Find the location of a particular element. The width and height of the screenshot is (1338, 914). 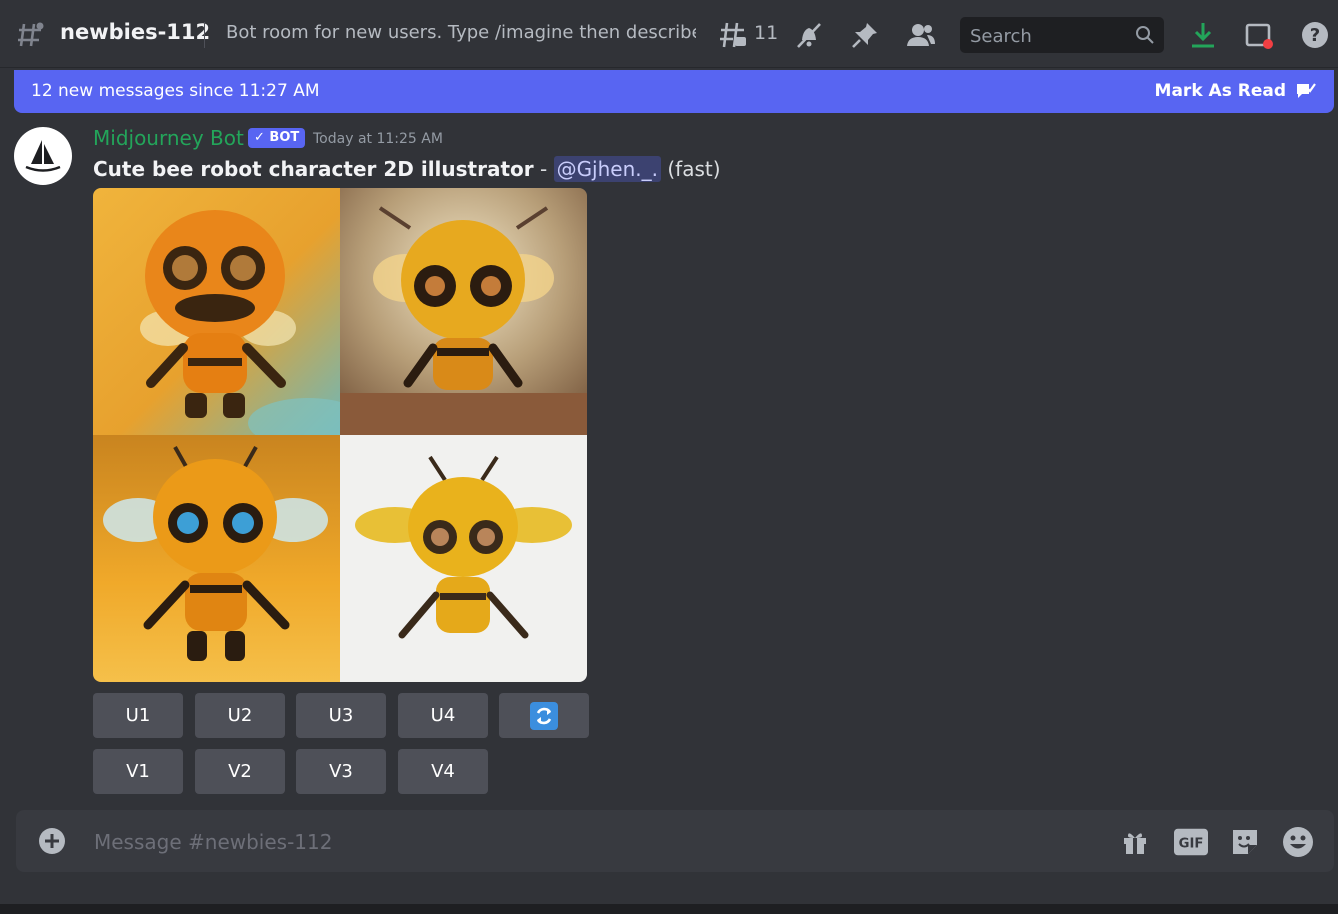

upscale-4-button: U4 is located at coordinates (443, 715).